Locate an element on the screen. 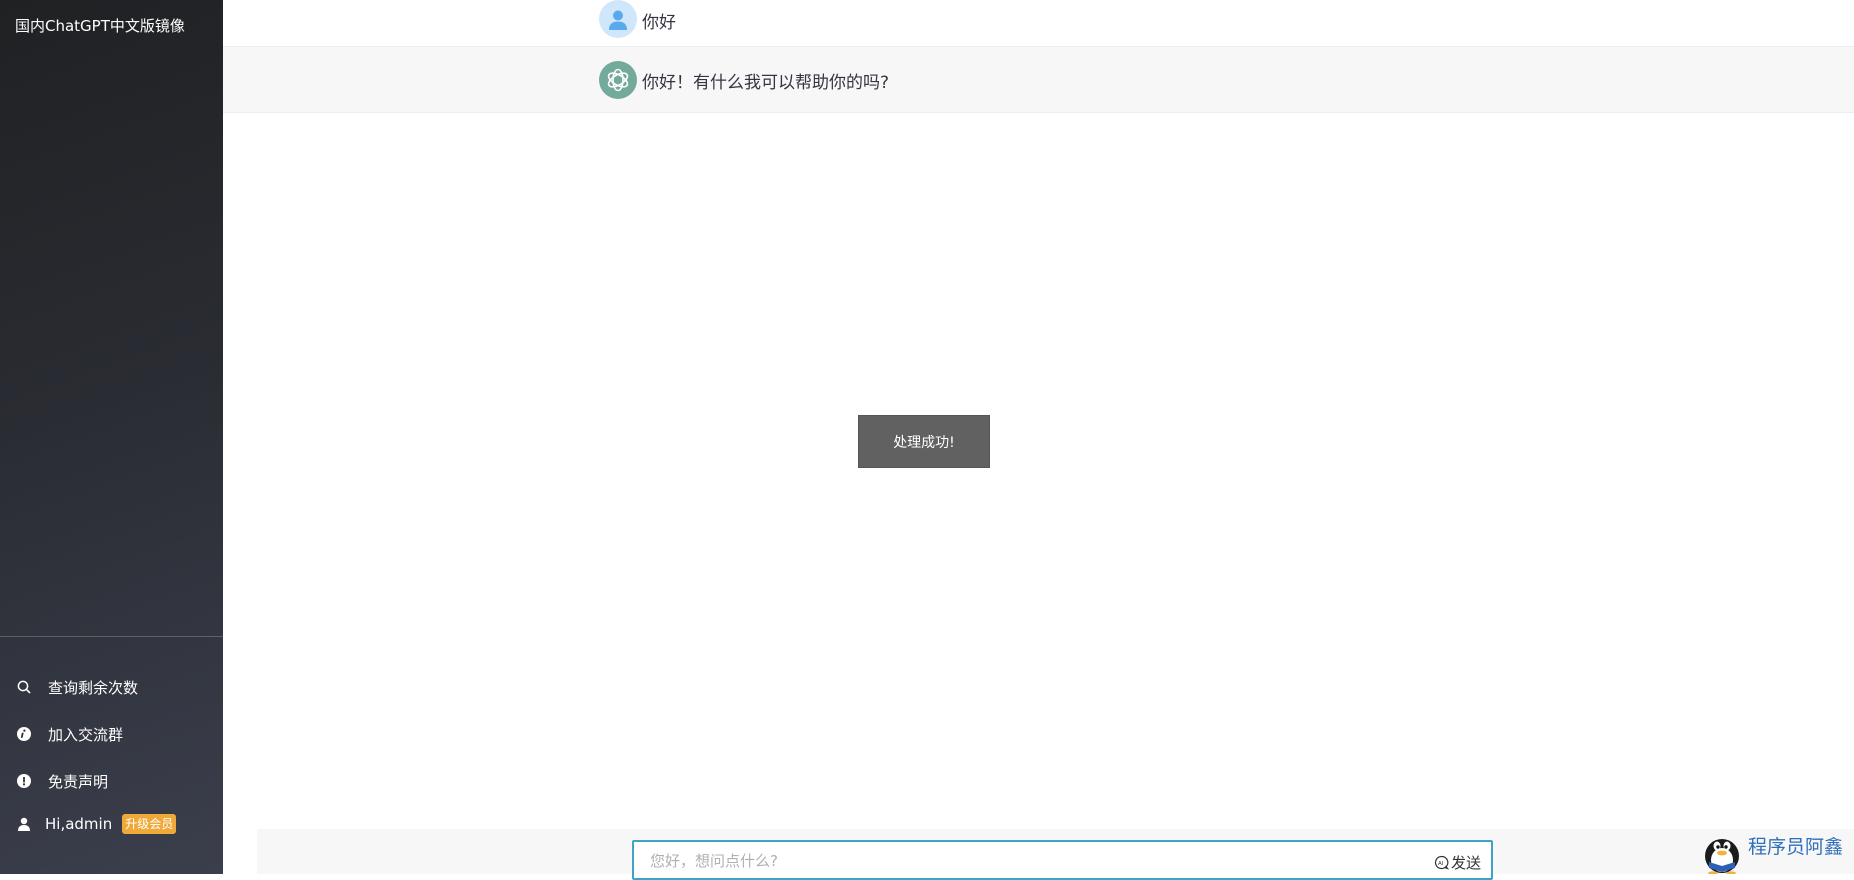 Image resolution: width=1854 pixels, height=880 pixels. menu-item-disclaimer: 免责声明 is located at coordinates (61, 781).